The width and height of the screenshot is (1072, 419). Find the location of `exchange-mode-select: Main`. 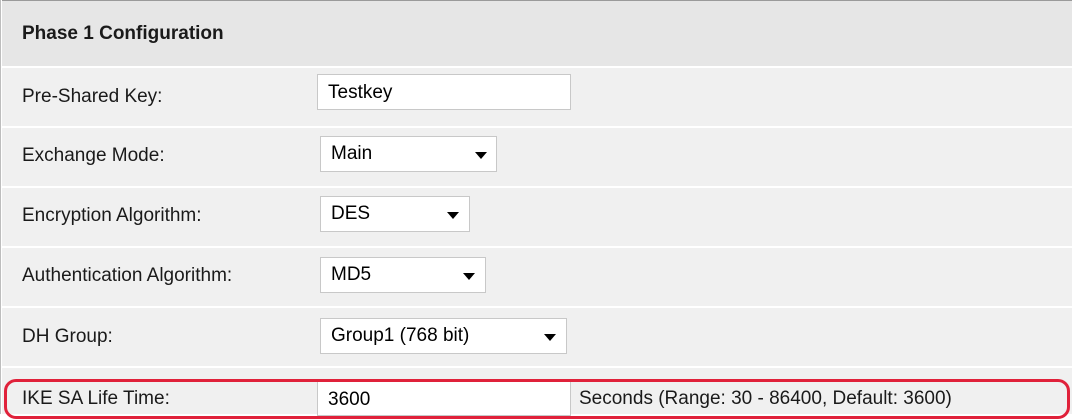

exchange-mode-select: Main is located at coordinates (408, 154).